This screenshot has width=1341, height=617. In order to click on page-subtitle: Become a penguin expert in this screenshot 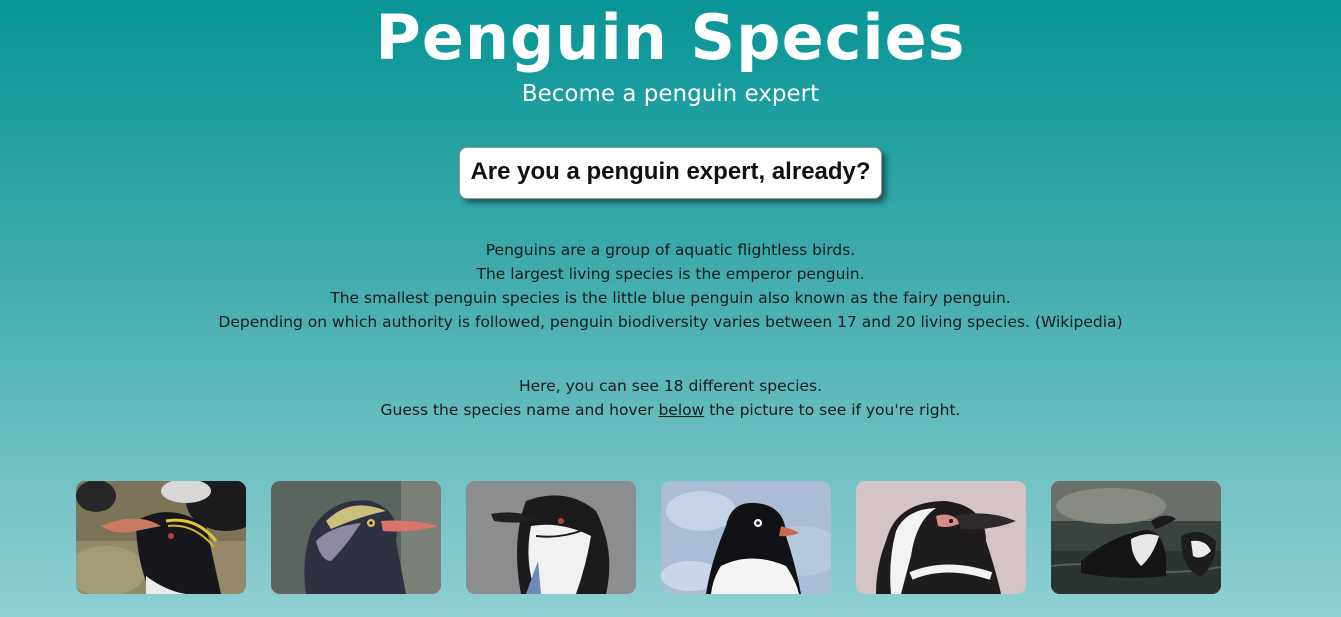, I will do `click(670, 94)`.